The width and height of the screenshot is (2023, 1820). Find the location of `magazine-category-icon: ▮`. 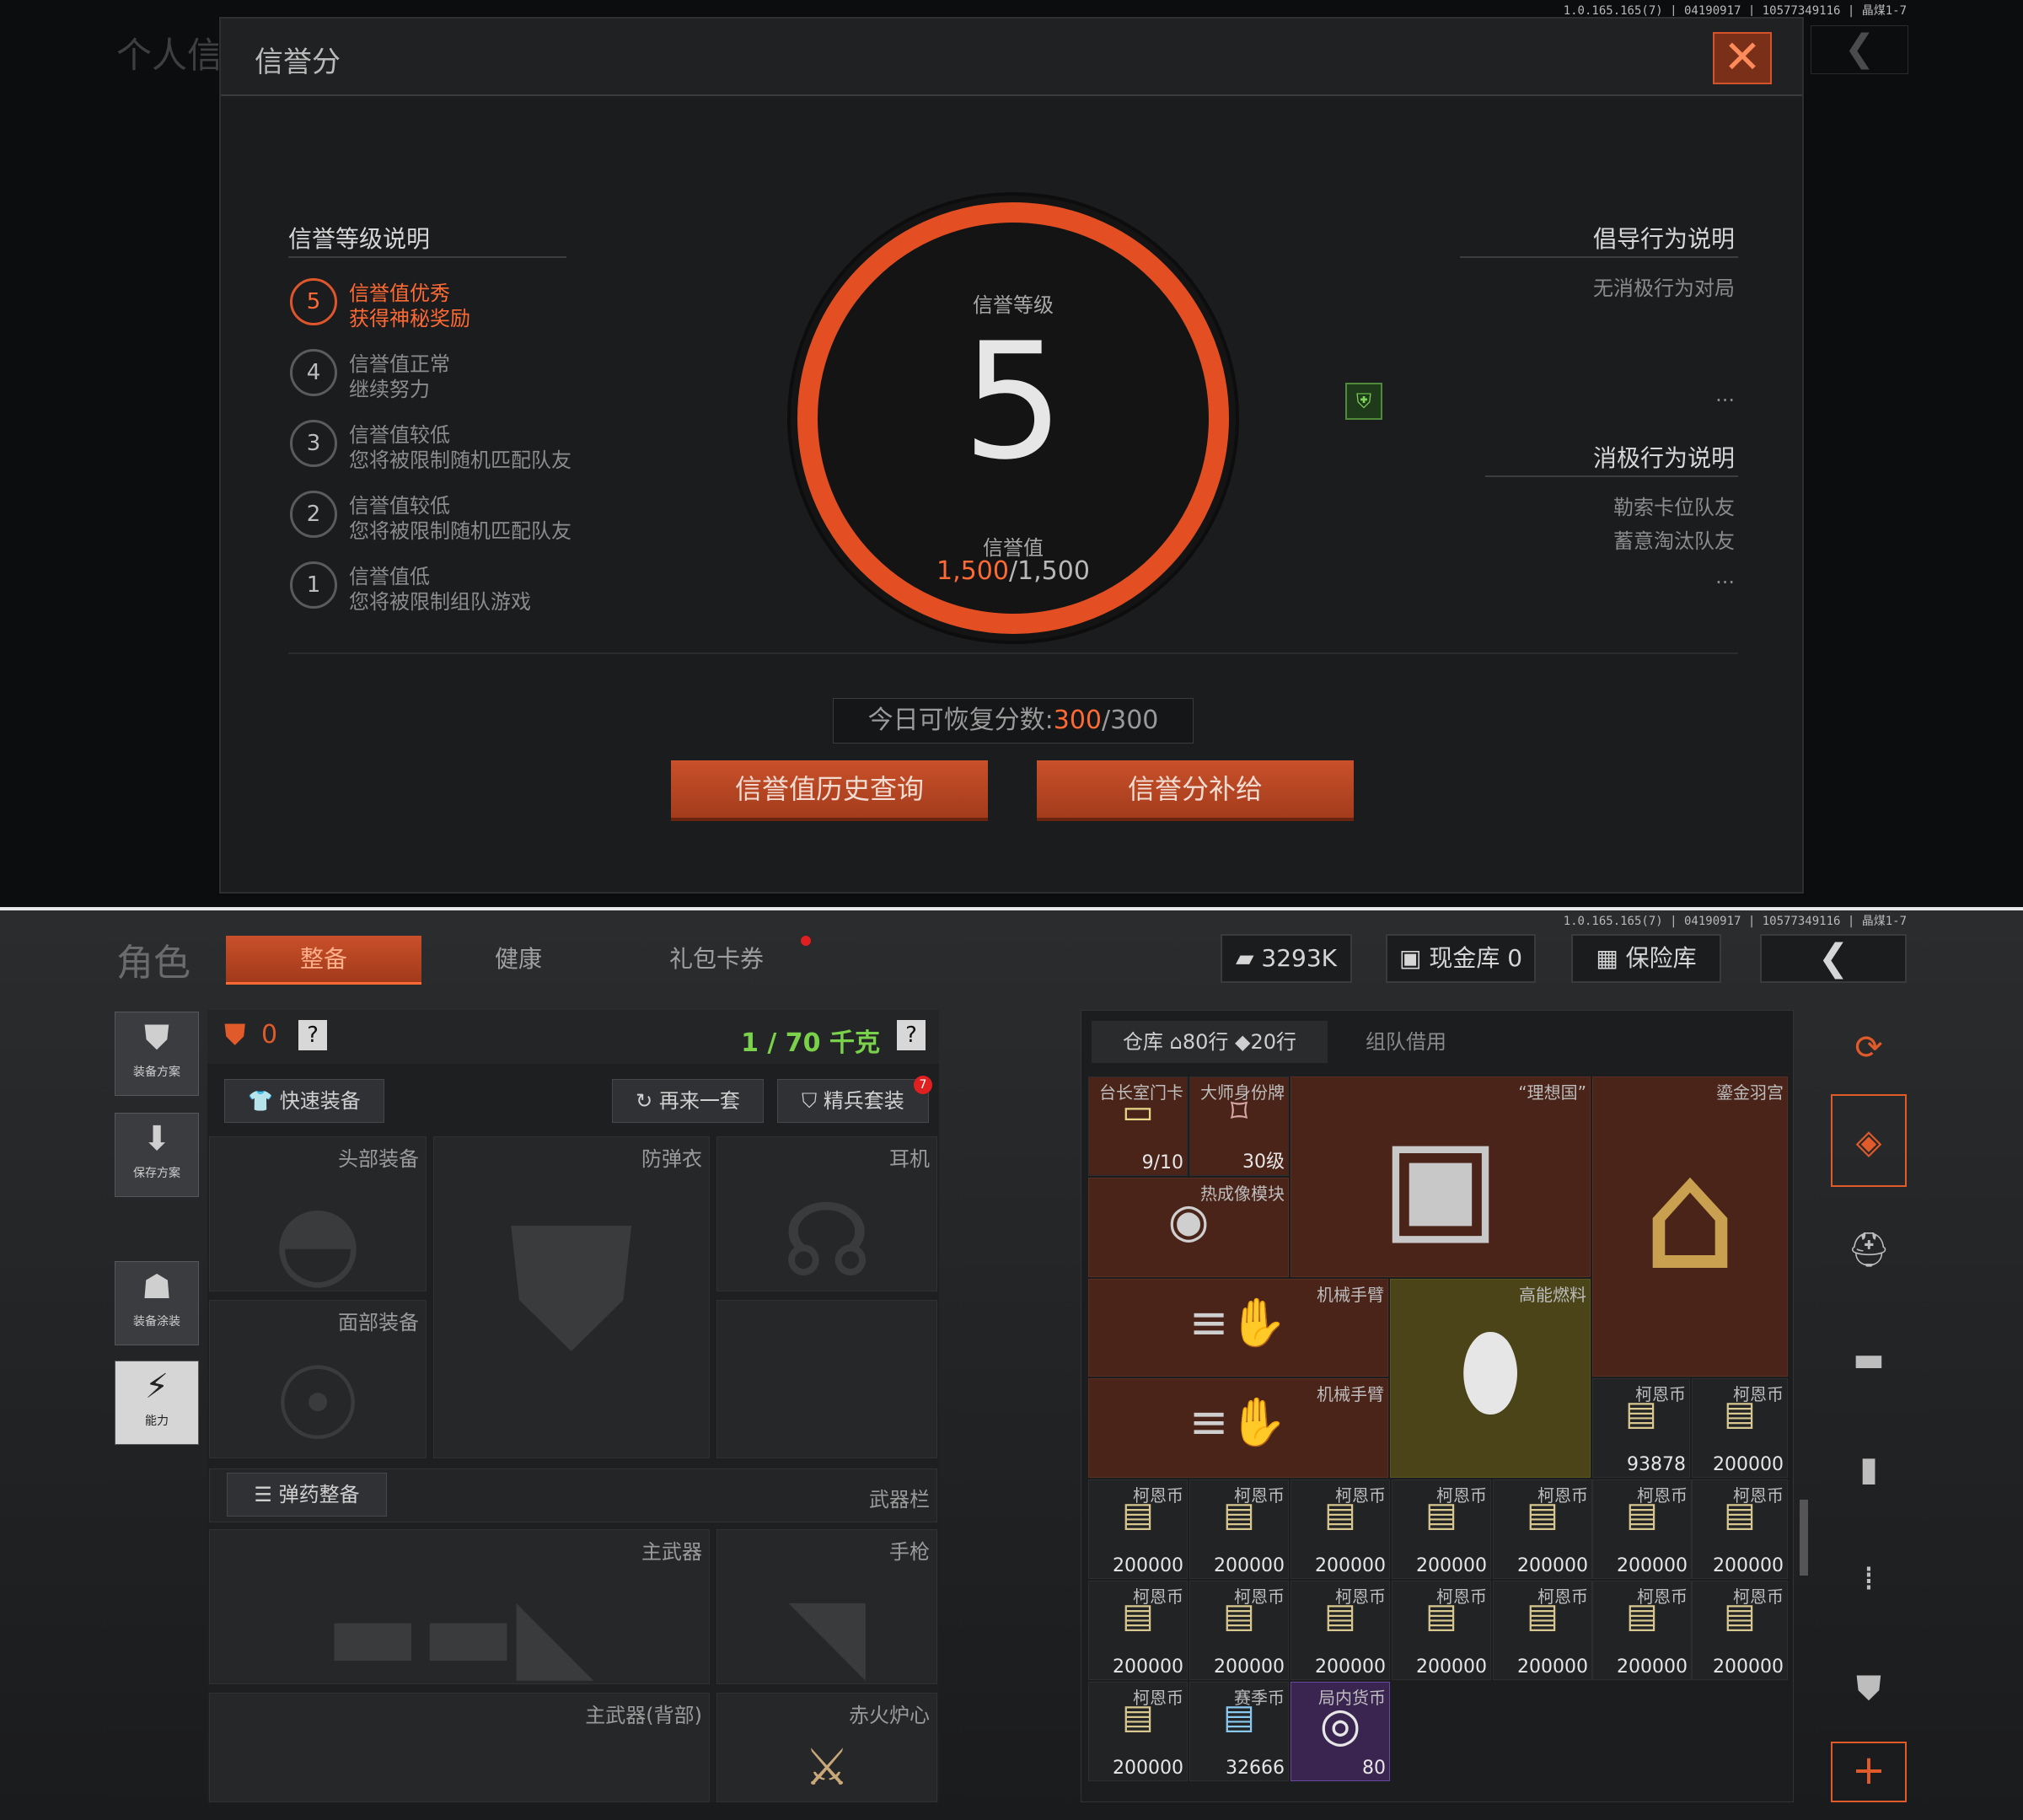

magazine-category-icon: ▮ is located at coordinates (1869, 1470).